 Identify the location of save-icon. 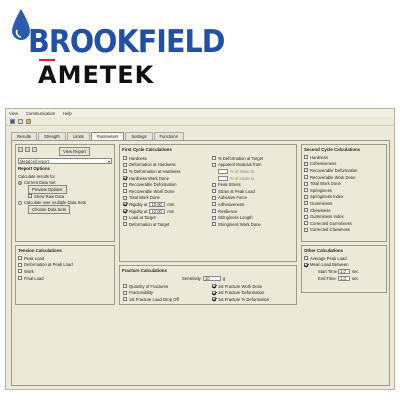
(12, 121).